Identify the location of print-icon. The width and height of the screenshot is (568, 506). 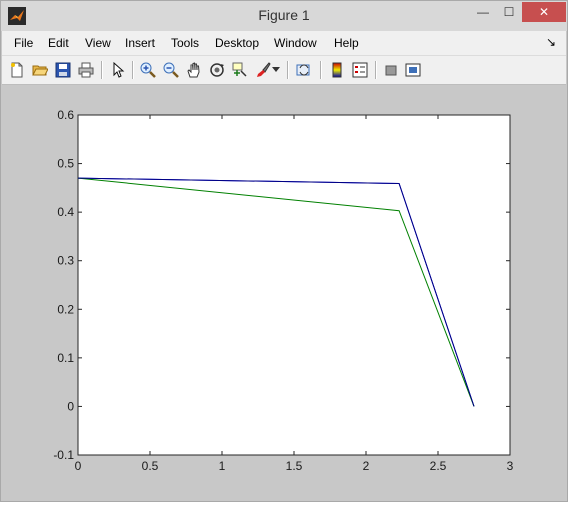
(86, 70).